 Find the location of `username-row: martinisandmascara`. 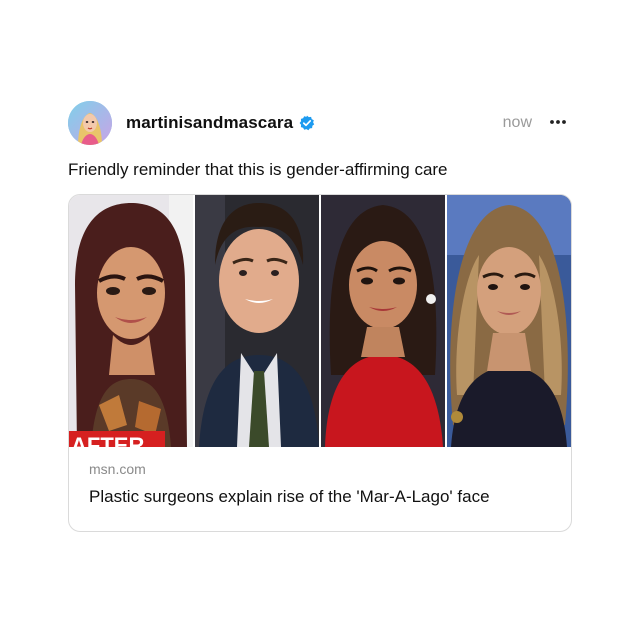

username-row: martinisandmascara is located at coordinates (220, 123).